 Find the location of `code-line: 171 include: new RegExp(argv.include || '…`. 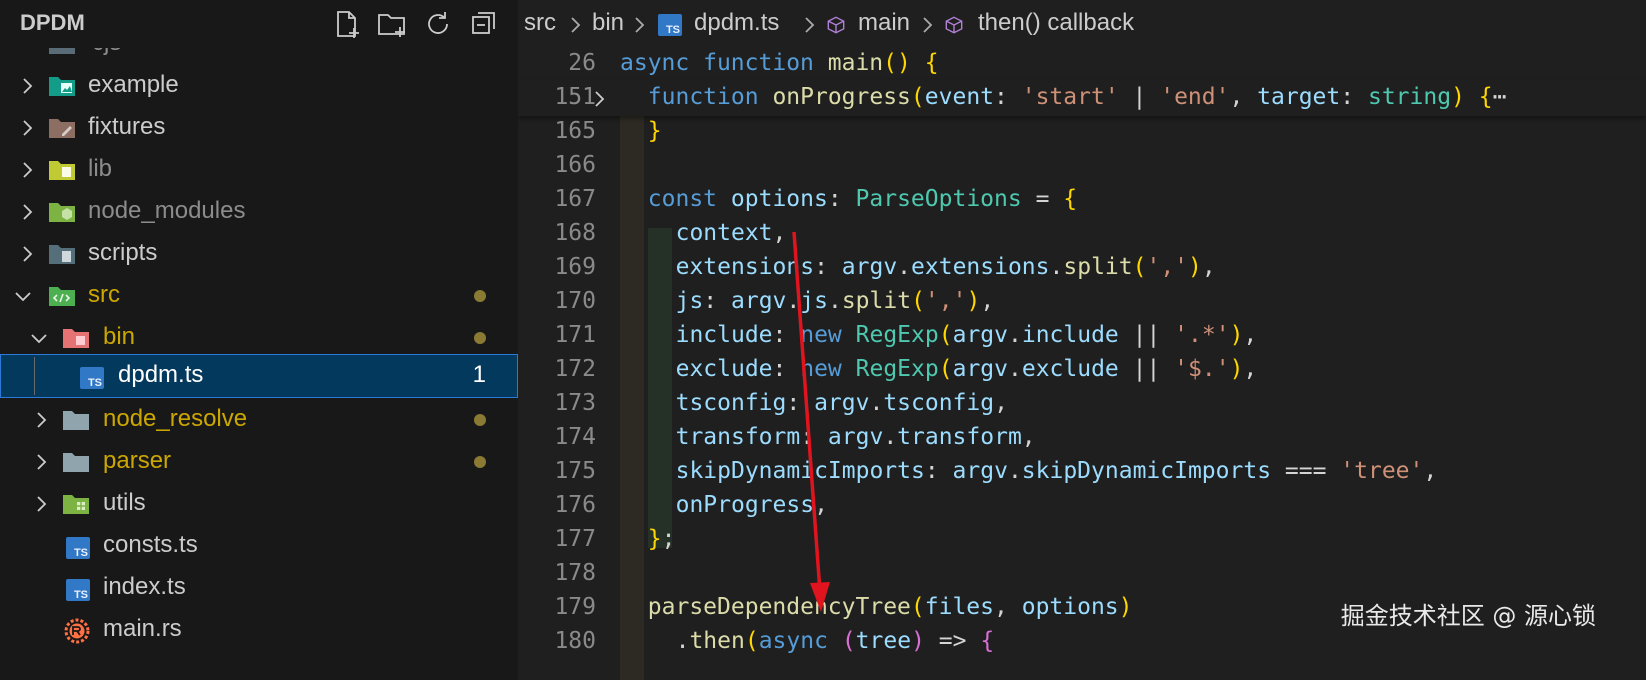

code-line: 171 include: new RegExp(argv.include || '… is located at coordinates (1082, 336).